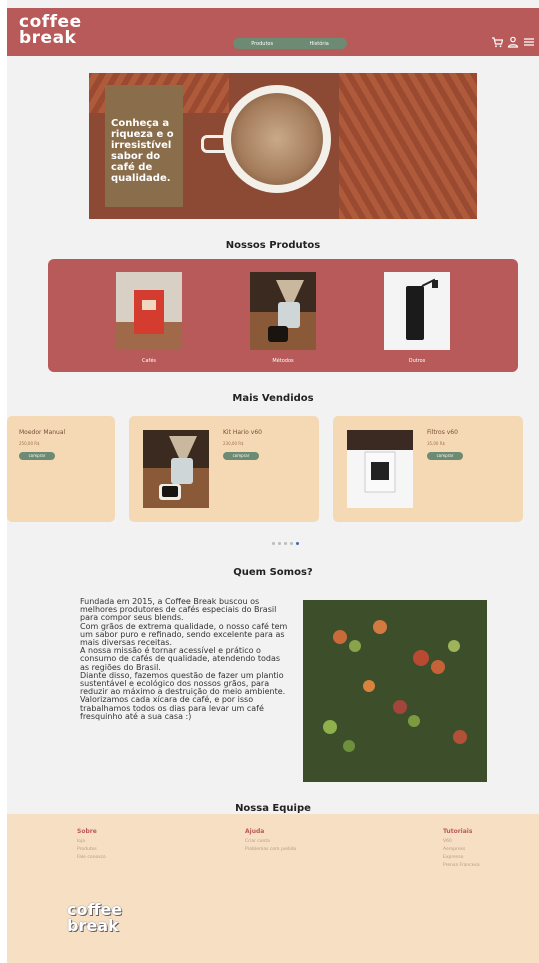 The width and height of the screenshot is (539, 963). I want to click on logo-line-2: break, so click(48, 38).